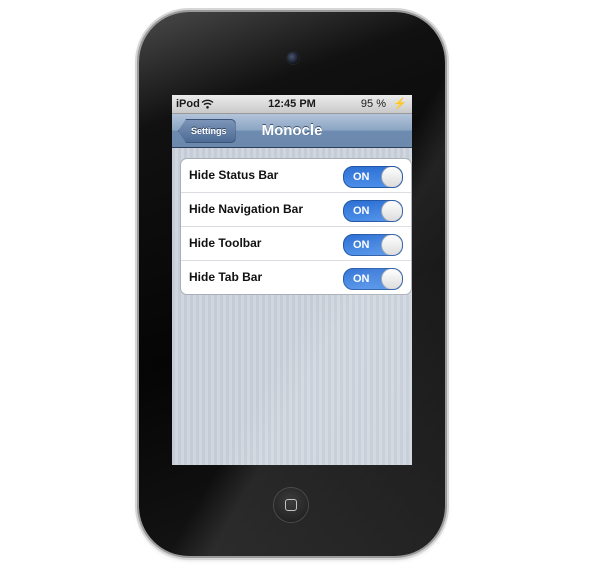 Image resolution: width=600 pixels, height=568 pixels. Describe the element at coordinates (234, 175) in the screenshot. I see `row-label: Hide Status Bar` at that location.